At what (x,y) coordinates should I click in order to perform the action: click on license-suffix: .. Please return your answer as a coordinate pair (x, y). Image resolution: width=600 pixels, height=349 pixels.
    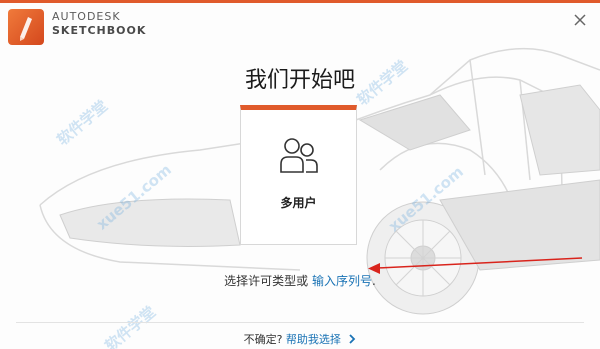
    Looking at the image, I should click on (374, 281).